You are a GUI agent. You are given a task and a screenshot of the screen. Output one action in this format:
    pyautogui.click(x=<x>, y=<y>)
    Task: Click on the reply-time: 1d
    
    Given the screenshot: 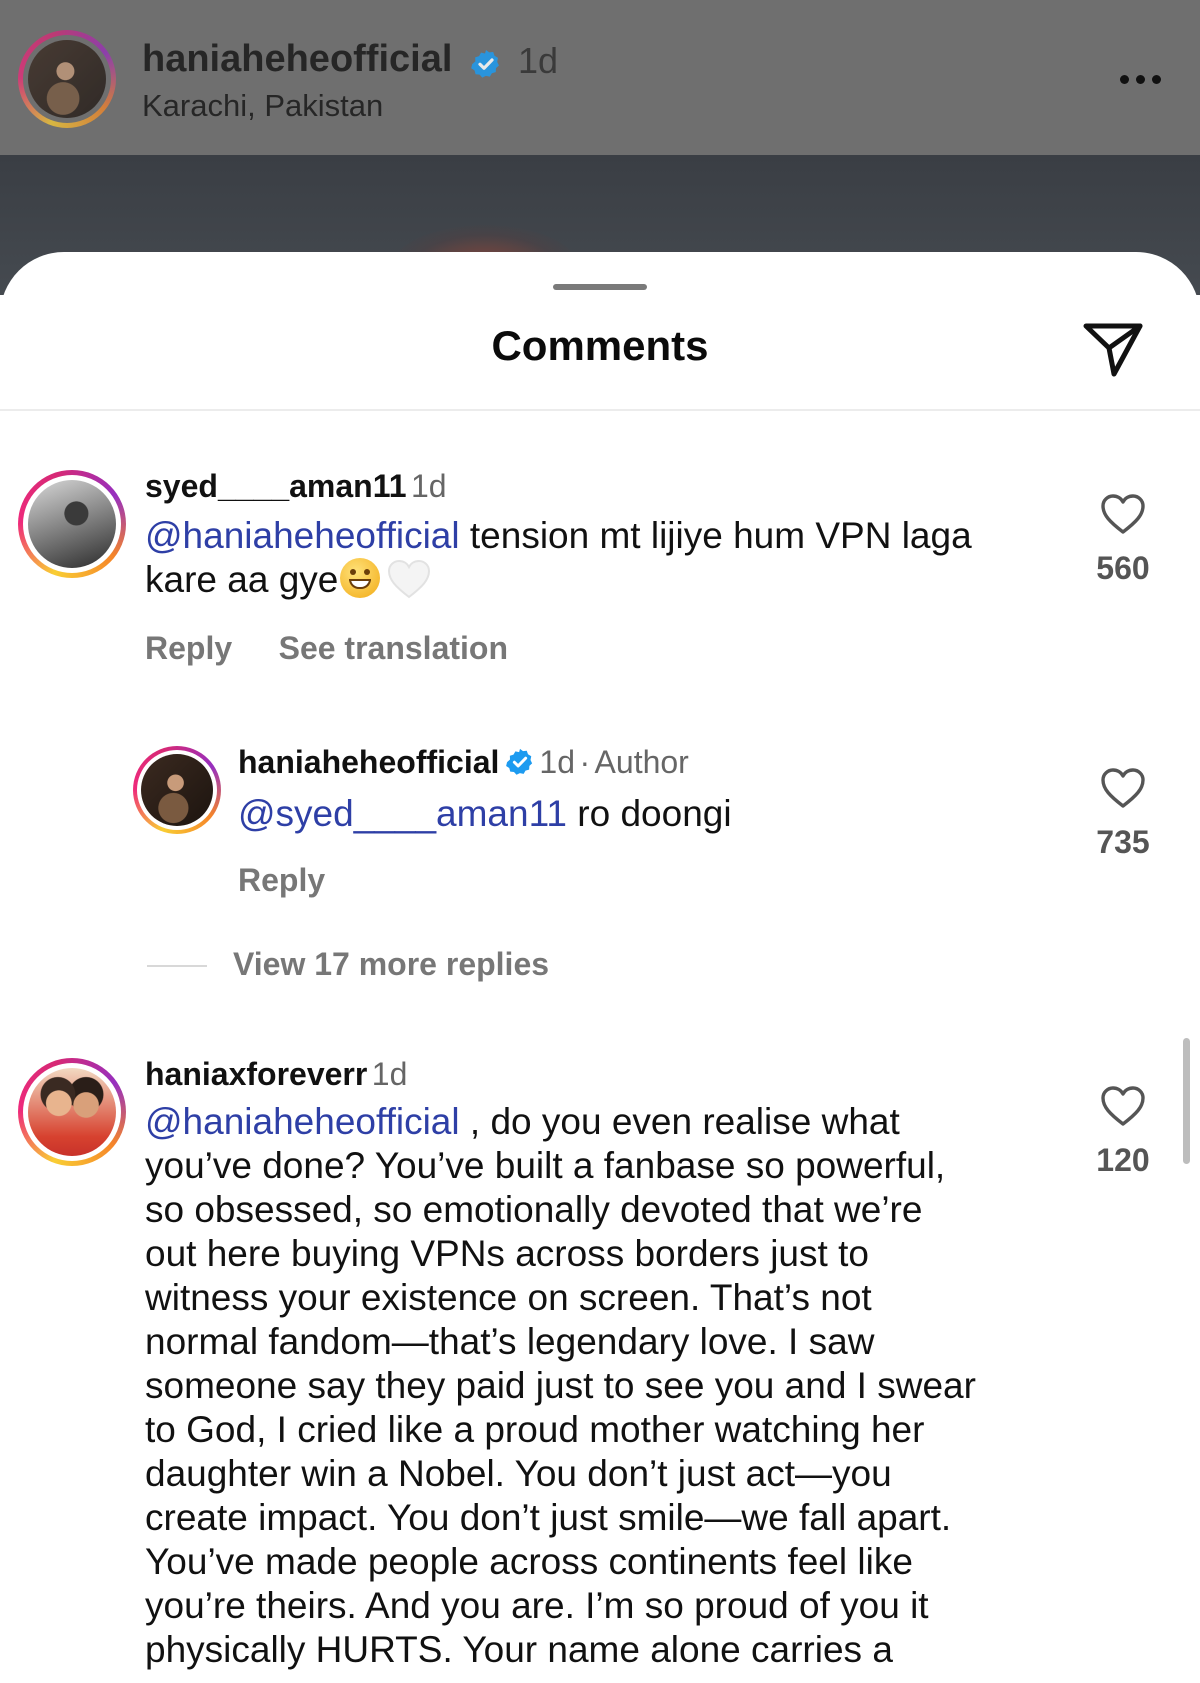 What is the action you would take?
    pyautogui.click(x=557, y=762)
    